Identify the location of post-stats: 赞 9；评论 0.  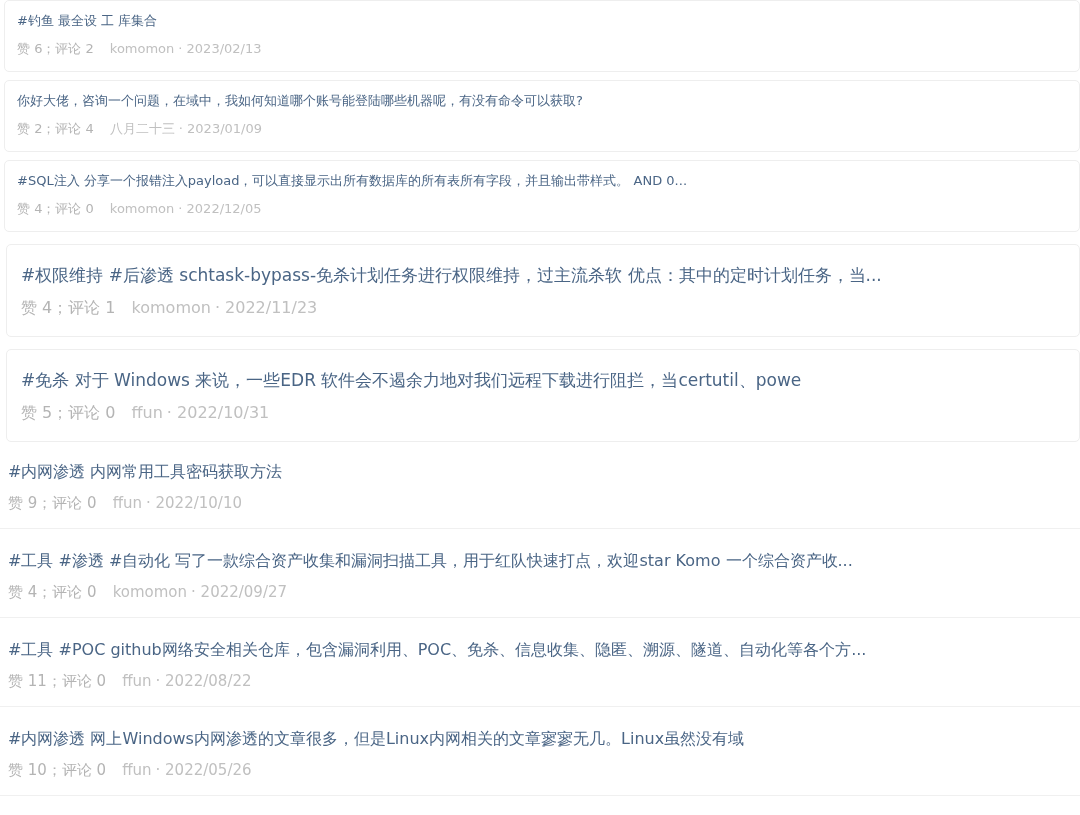
(52, 503).